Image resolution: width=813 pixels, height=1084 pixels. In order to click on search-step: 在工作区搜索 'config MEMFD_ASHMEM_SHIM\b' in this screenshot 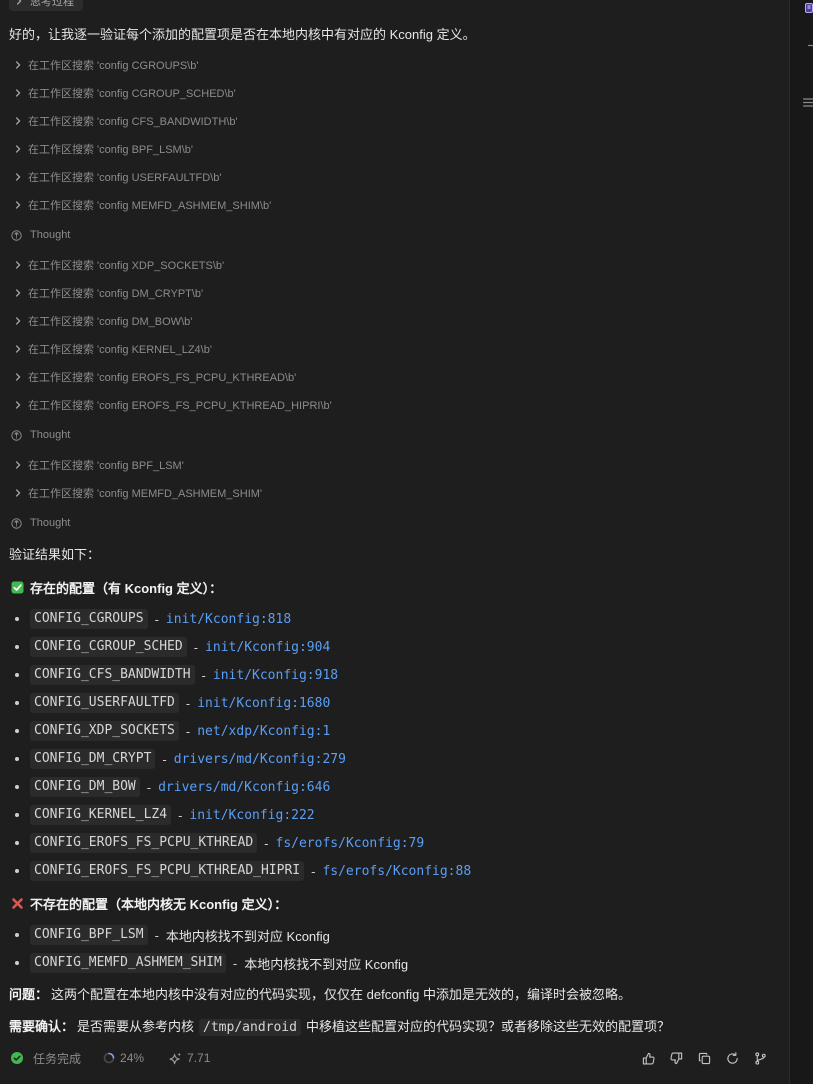, I will do `click(394, 205)`.